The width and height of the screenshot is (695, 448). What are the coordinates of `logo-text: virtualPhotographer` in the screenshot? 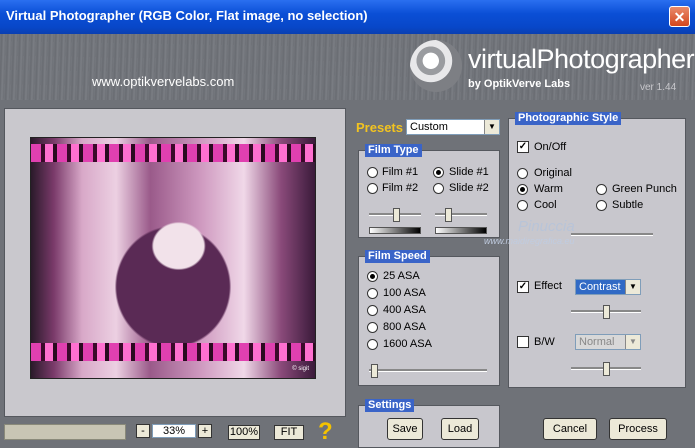 It's located at (581, 59).